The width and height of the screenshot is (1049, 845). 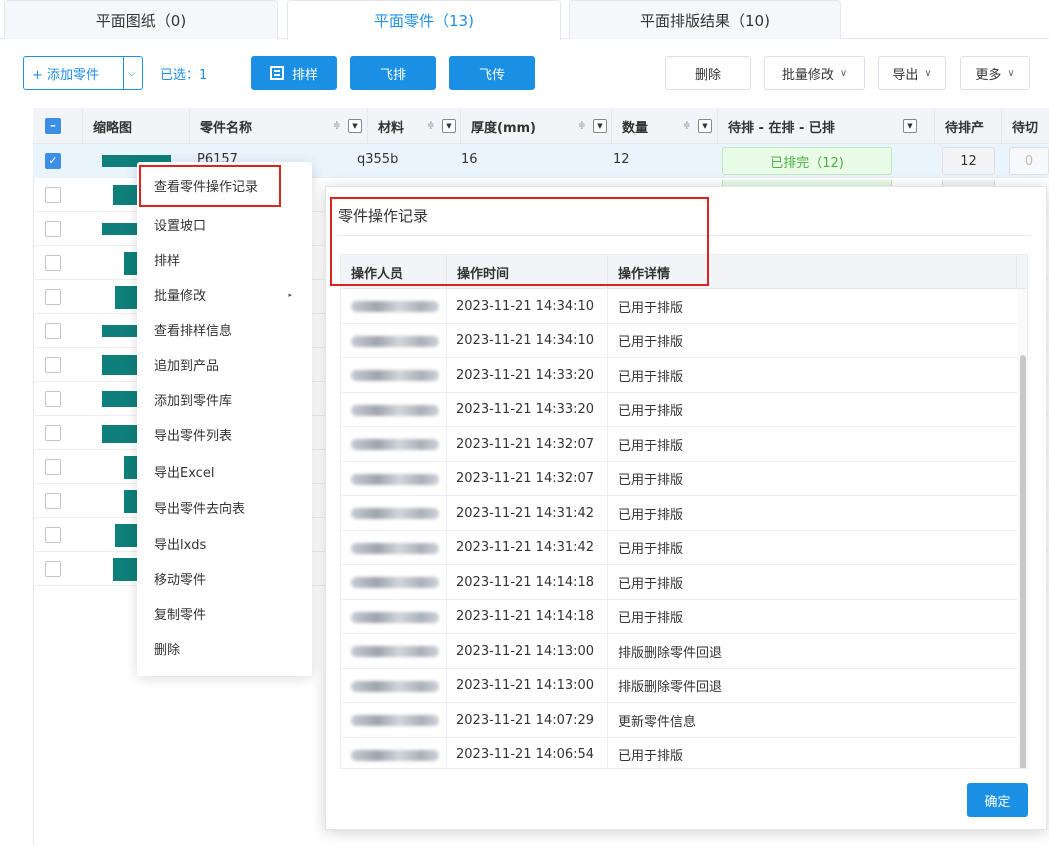 I want to click on menu-item-nest: 排样, so click(x=224, y=259).